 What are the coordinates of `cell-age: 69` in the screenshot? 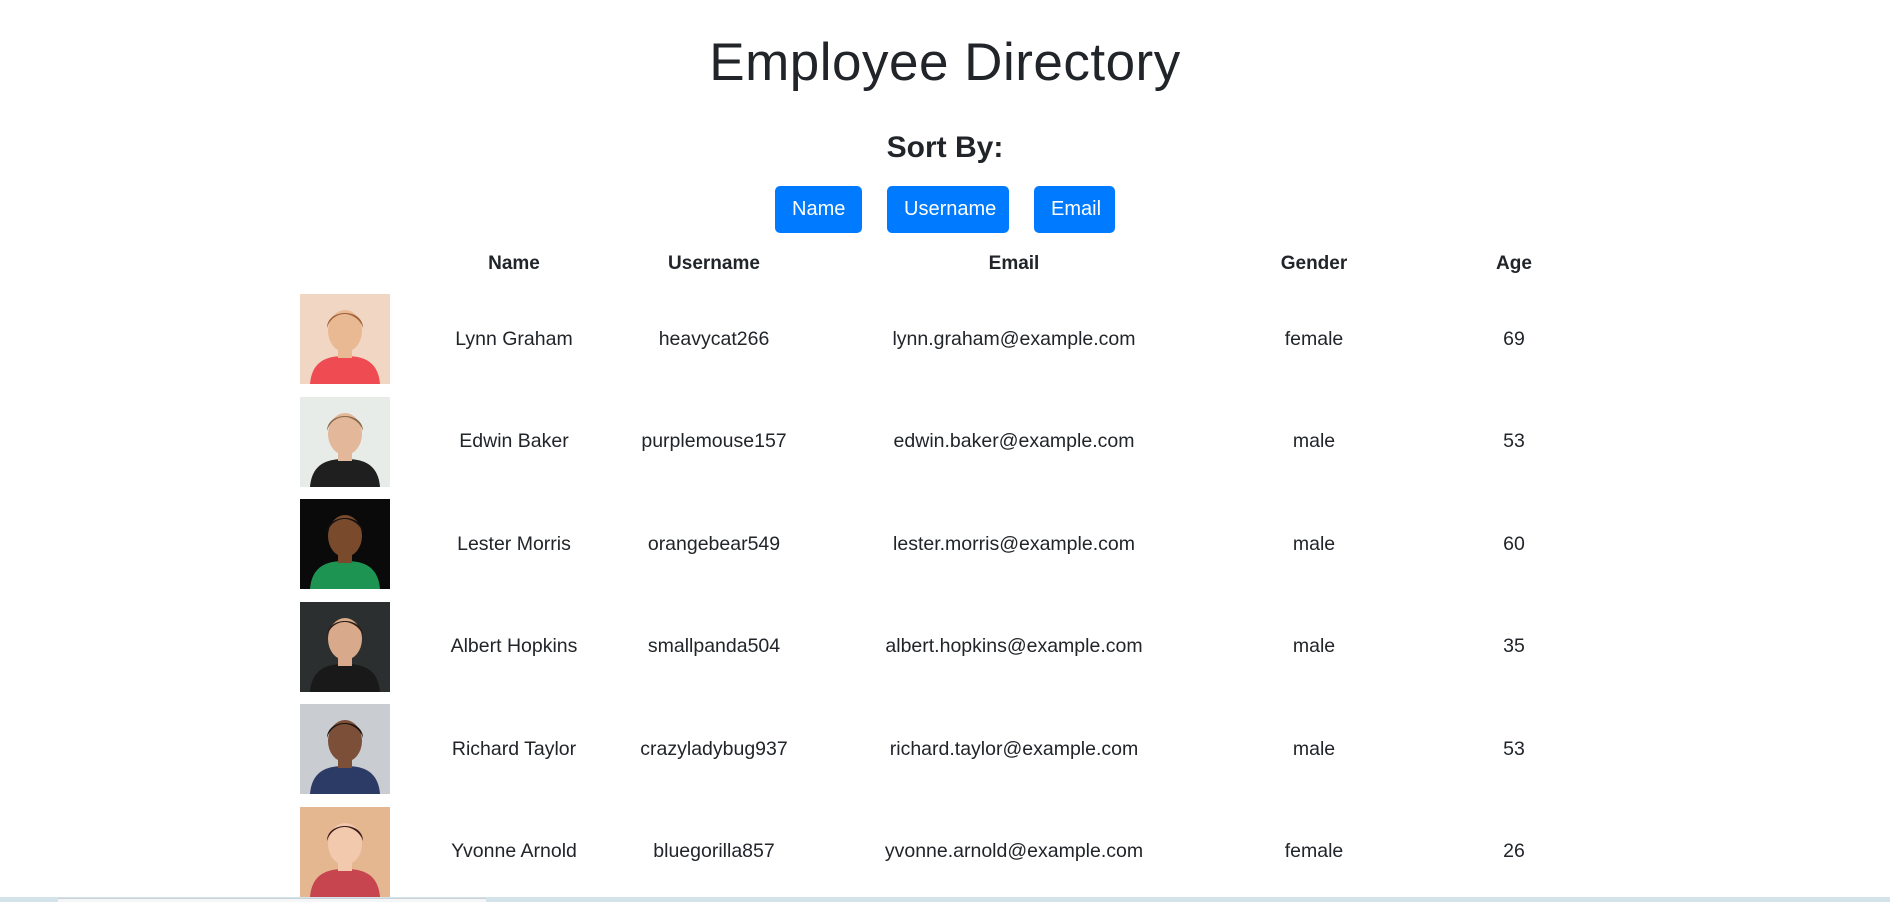 It's located at (1514, 338).